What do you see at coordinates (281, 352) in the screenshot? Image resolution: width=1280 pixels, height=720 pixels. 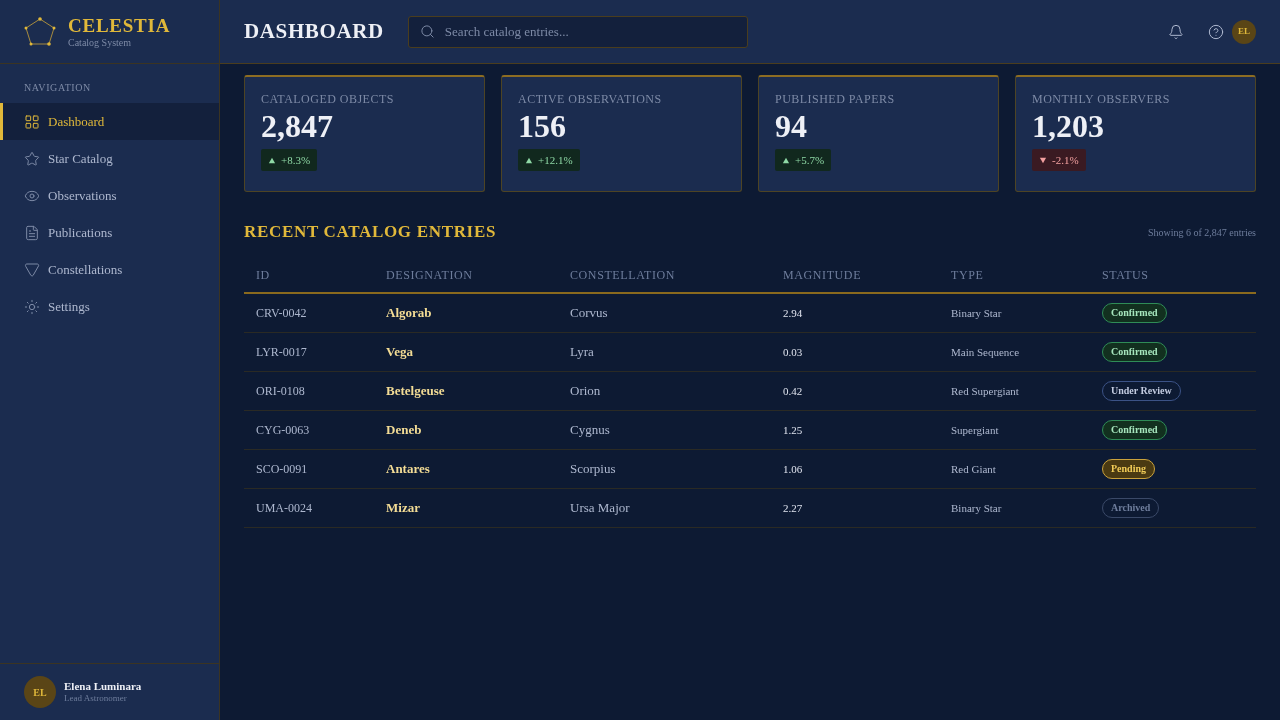 I see `catalog-id: LYR-0017` at bounding box center [281, 352].